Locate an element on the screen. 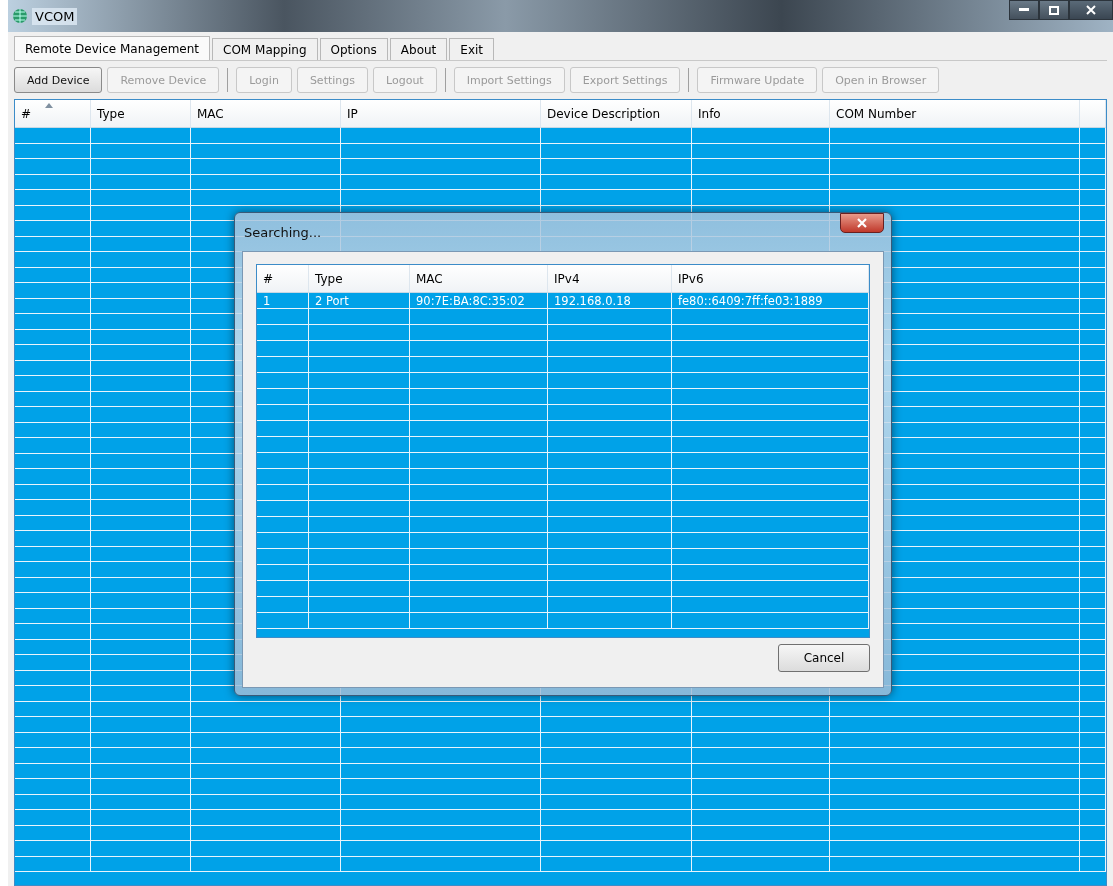  column-header: IP is located at coordinates (441, 114).